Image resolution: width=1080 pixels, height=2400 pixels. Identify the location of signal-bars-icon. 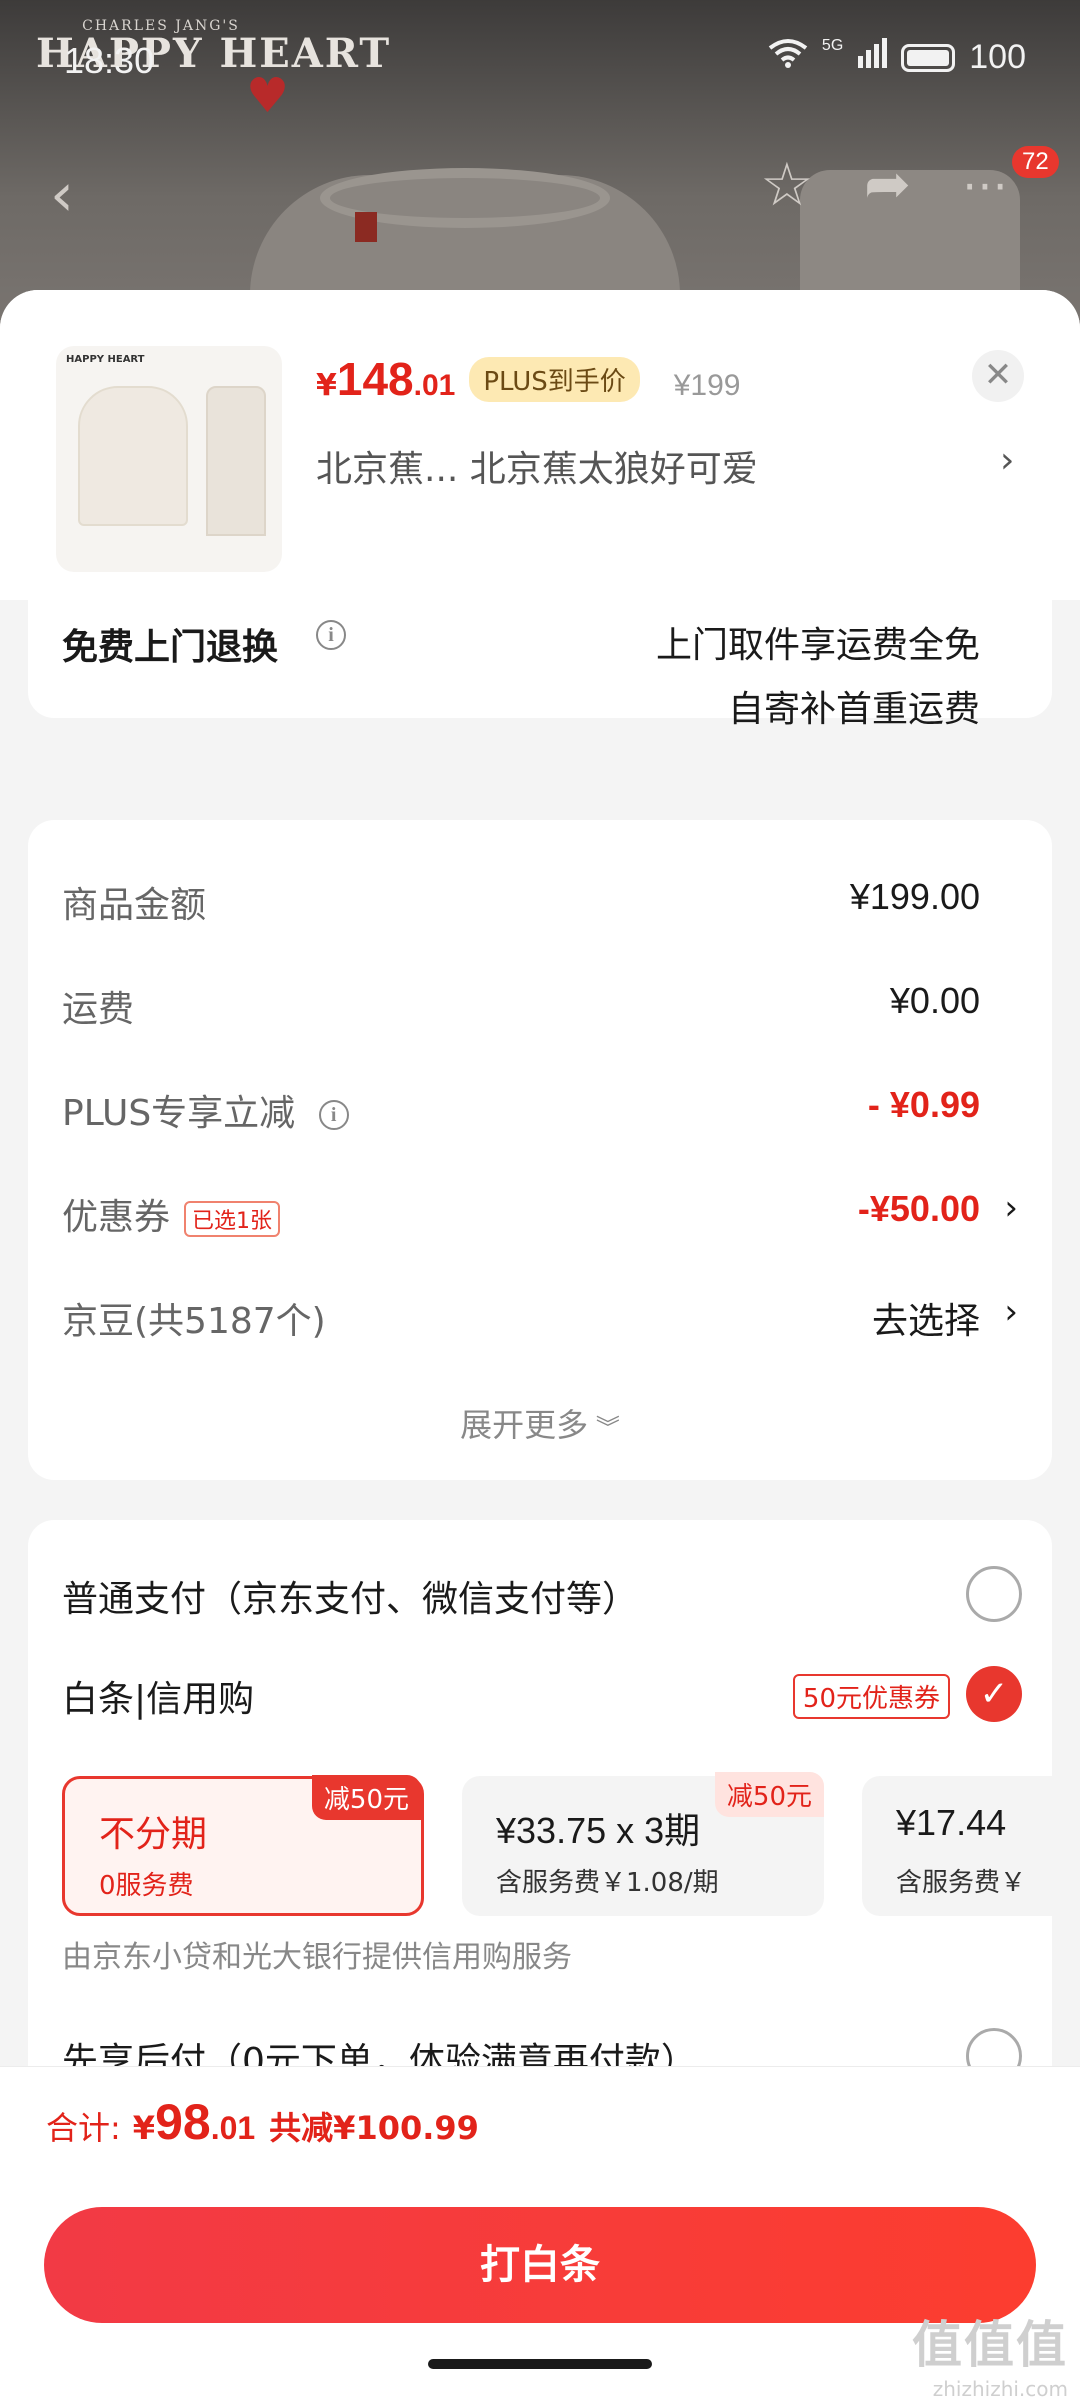
(872, 57).